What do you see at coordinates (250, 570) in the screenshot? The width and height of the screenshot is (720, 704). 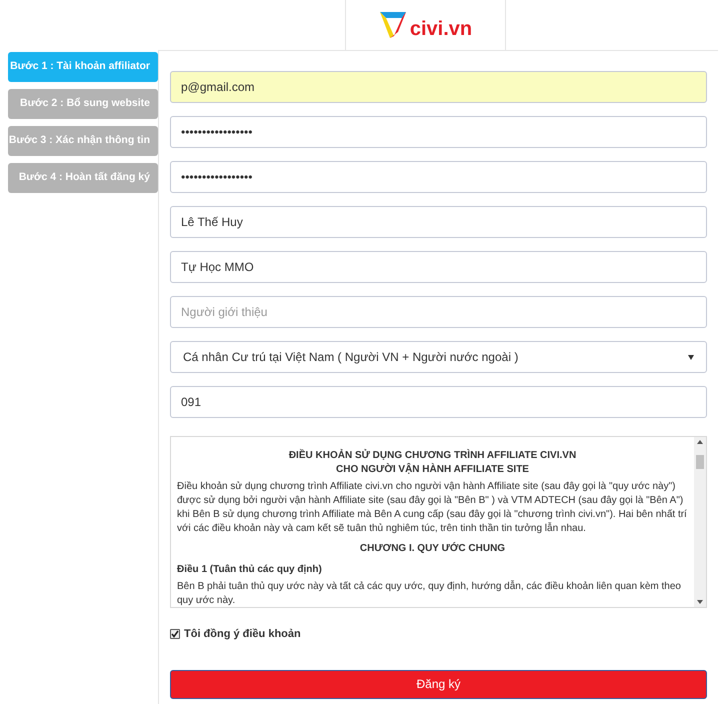 I see `article-title: Điều 1 (Tuân thủ các quy định)` at bounding box center [250, 570].